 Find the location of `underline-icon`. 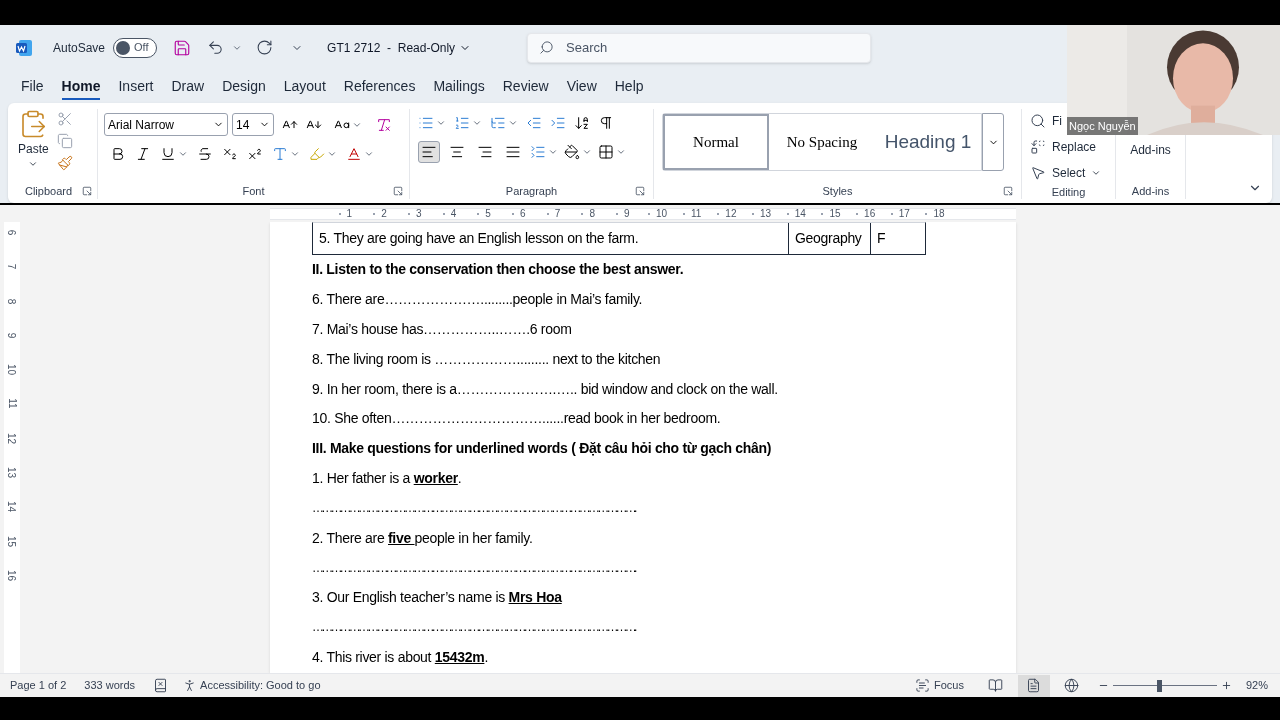

underline-icon is located at coordinates (168, 154).